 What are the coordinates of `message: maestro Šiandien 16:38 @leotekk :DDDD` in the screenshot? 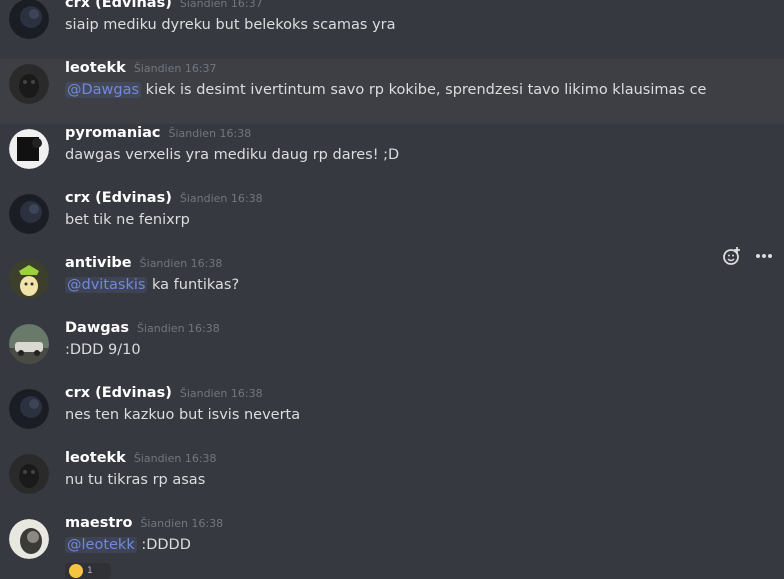 It's located at (392, 546).